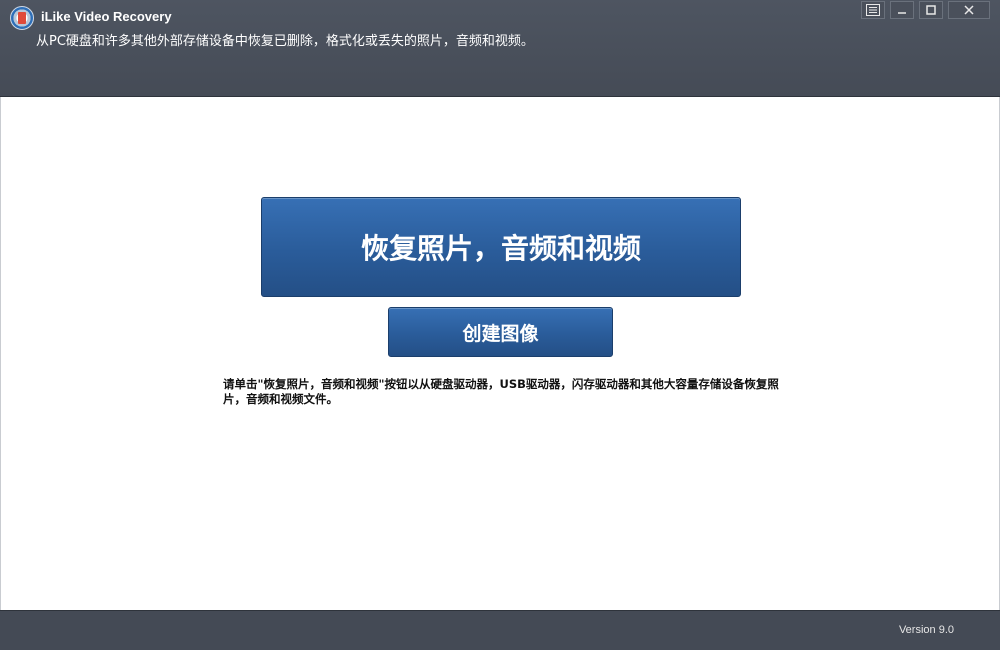 This screenshot has width=1000, height=650. I want to click on status-bar: Version 9.0, so click(500, 630).